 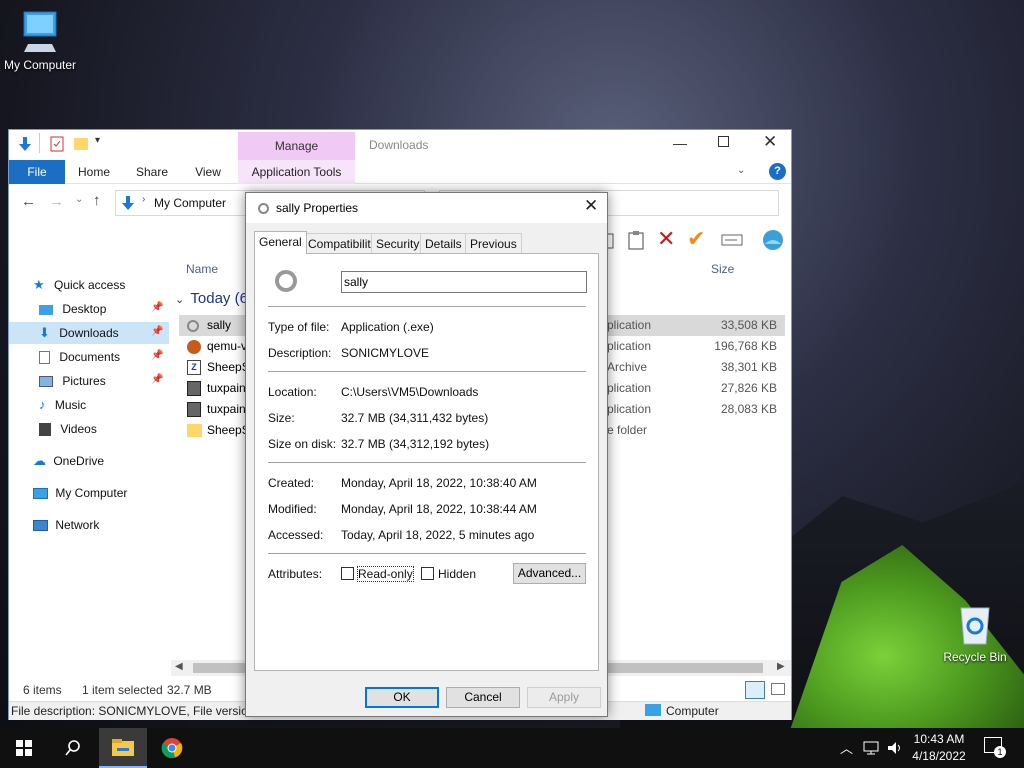 What do you see at coordinates (292, 392) in the screenshot?
I see `location-label: Location:` at bounding box center [292, 392].